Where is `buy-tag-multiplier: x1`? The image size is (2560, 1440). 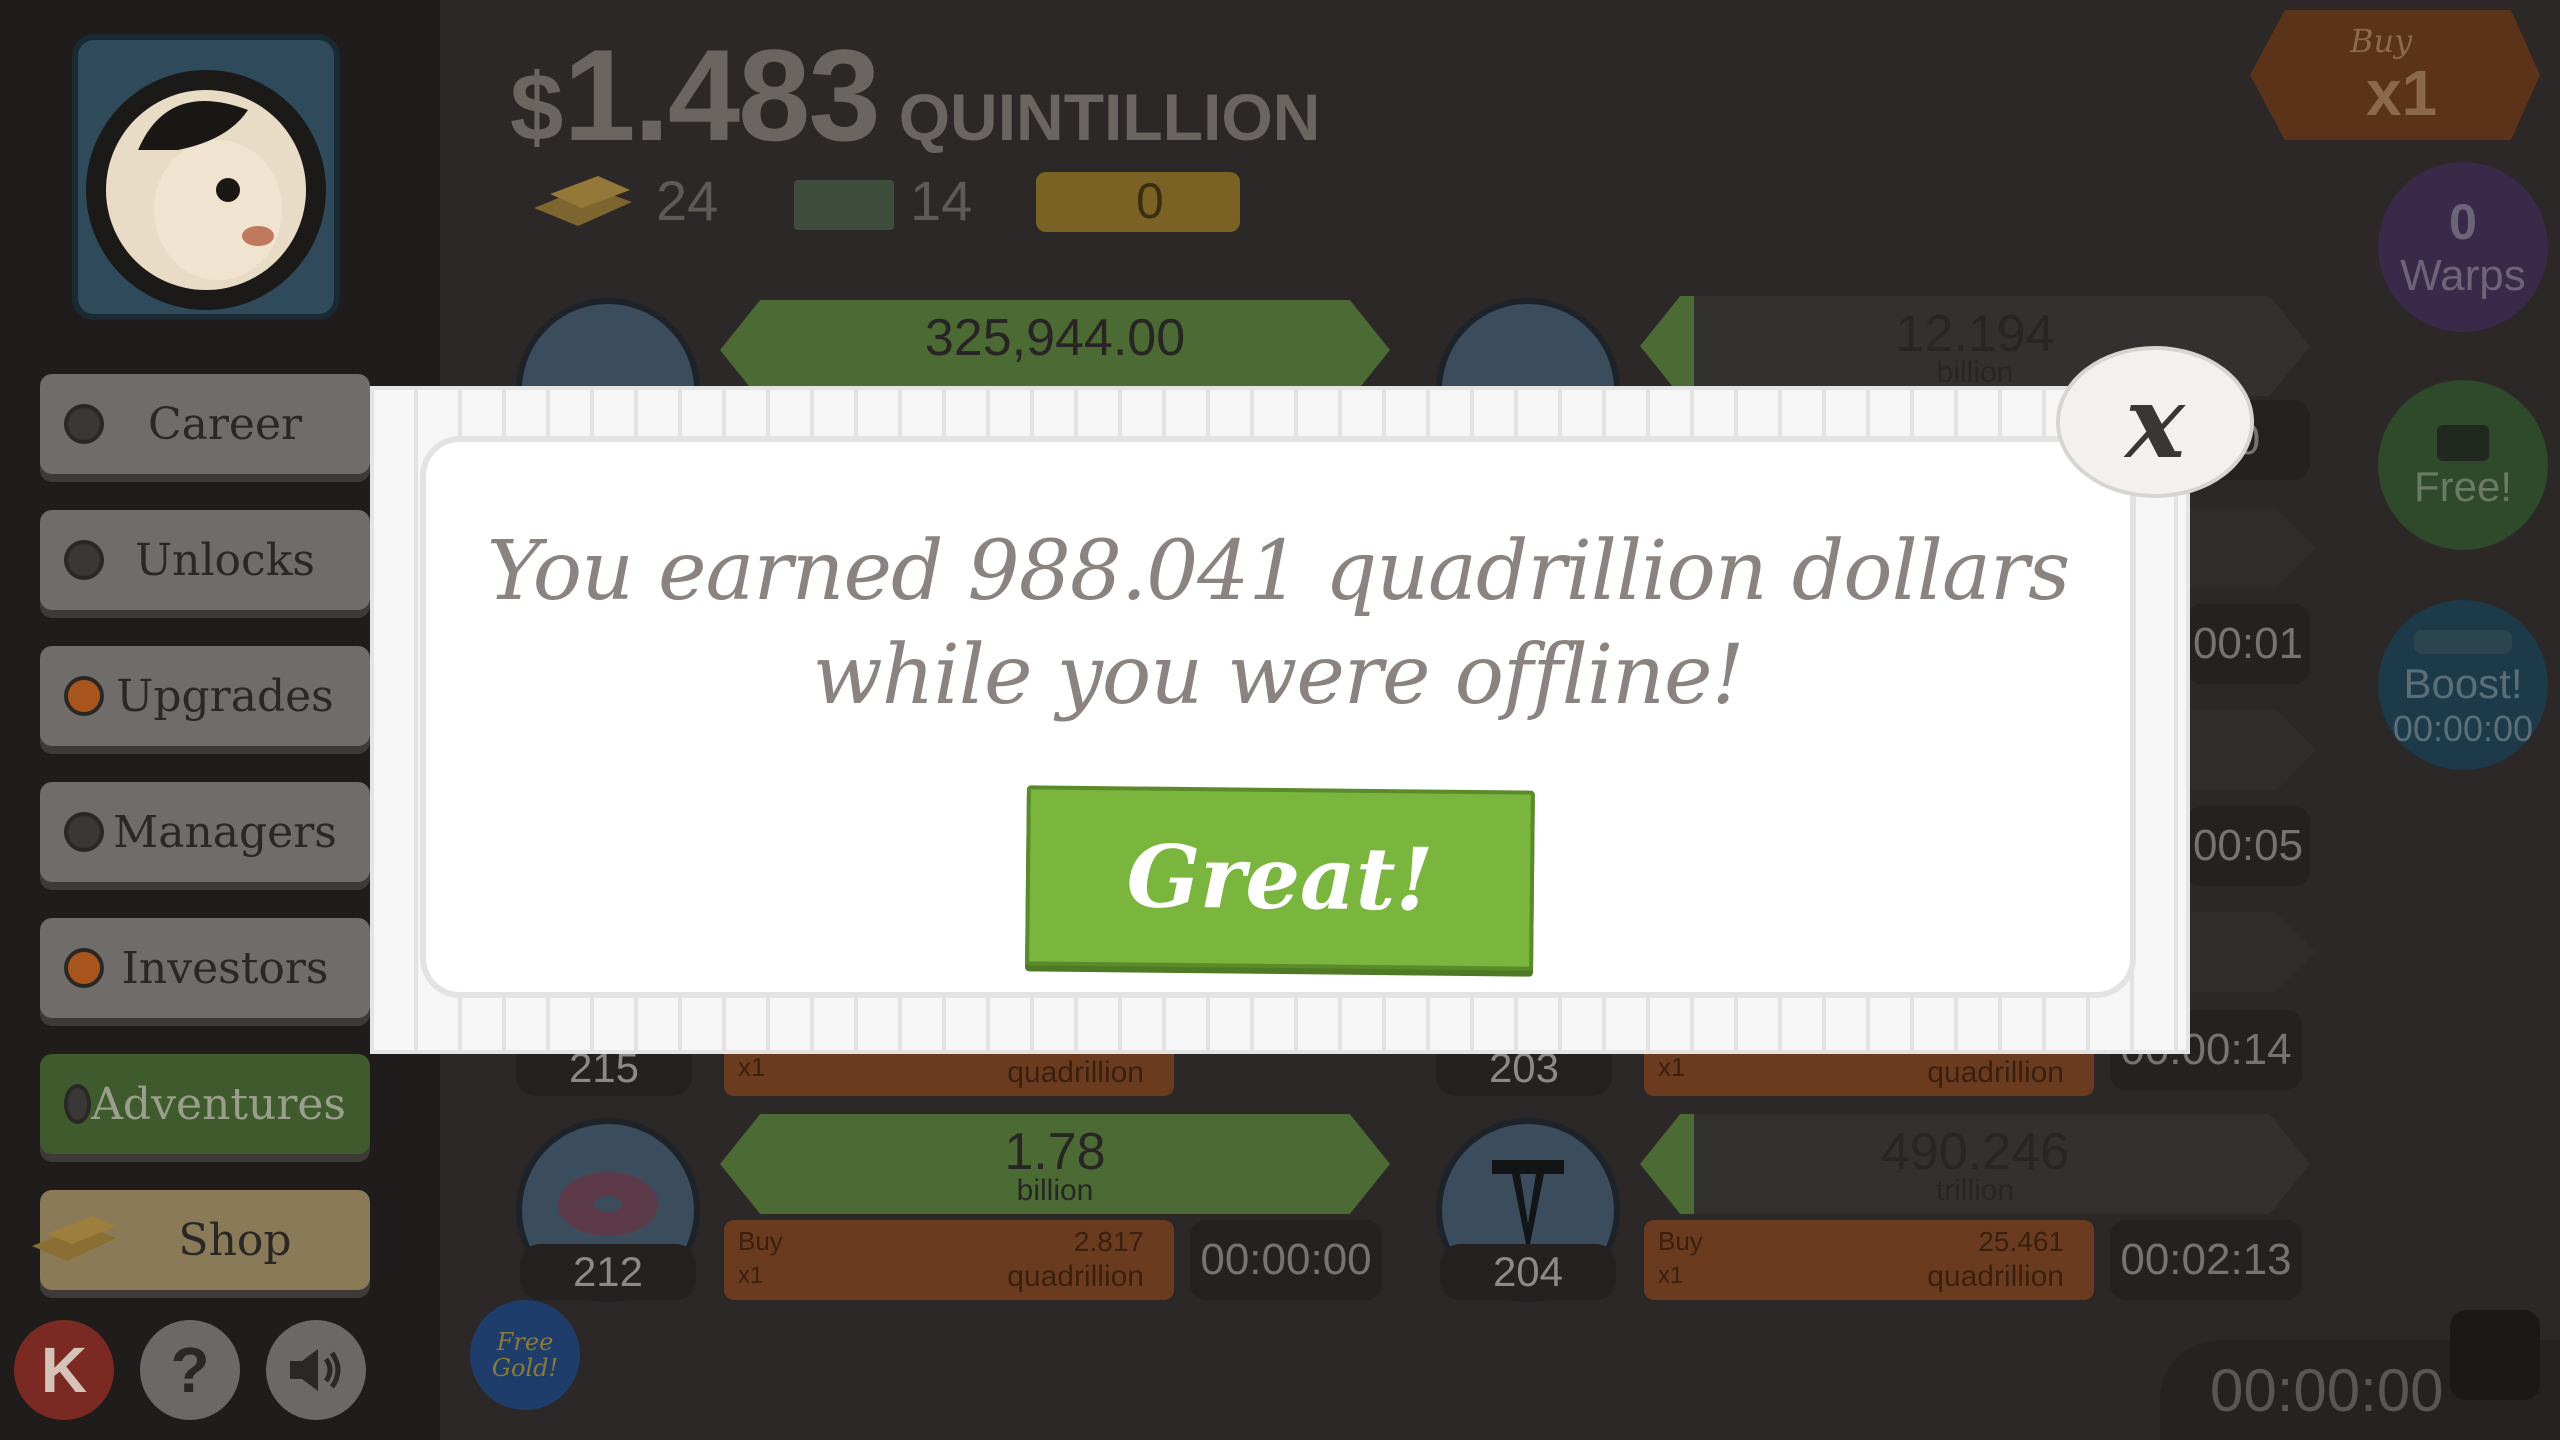 buy-tag-multiplier: x1 is located at coordinates (2402, 93).